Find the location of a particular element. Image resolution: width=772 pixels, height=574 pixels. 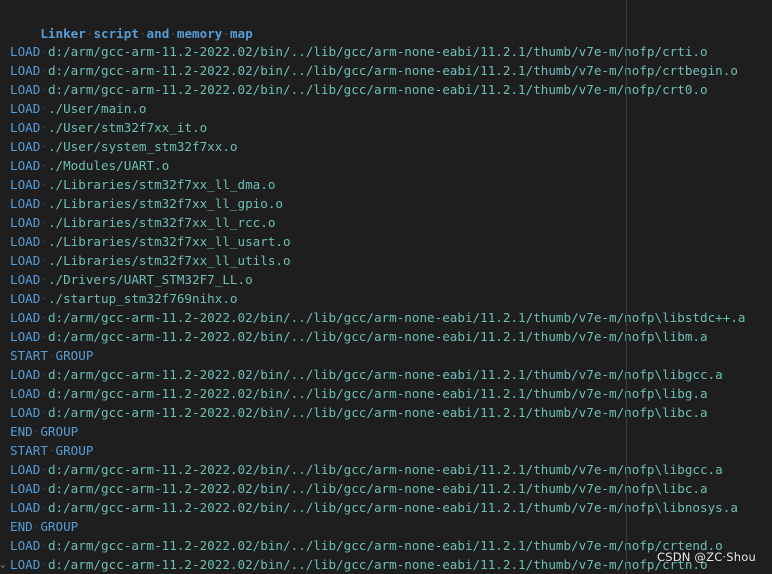

code-line: LOAD·./User/stm32f7xx_it.o is located at coordinates (378, 127).